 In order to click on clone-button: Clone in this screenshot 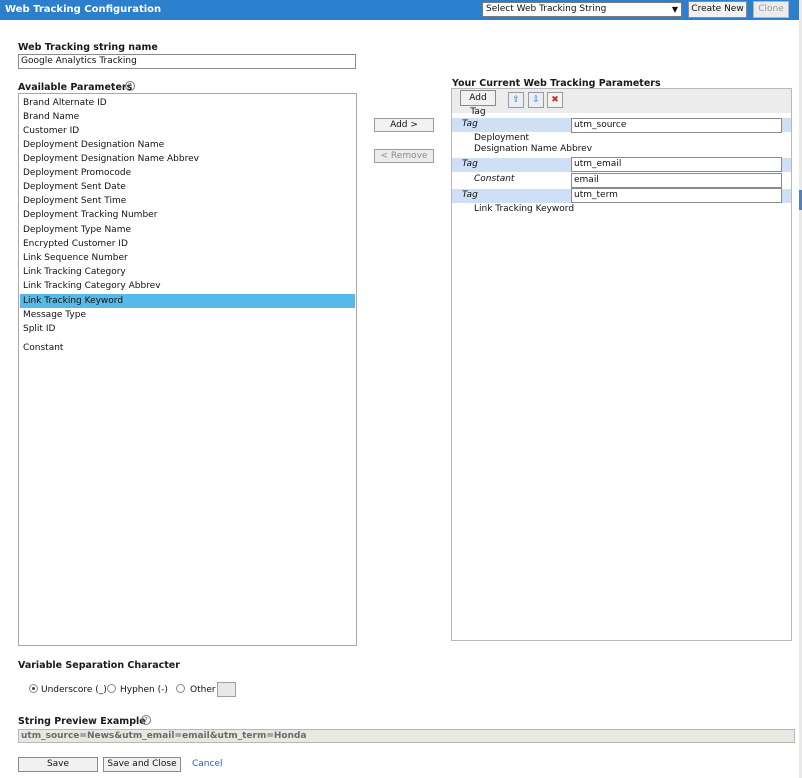, I will do `click(771, 9)`.